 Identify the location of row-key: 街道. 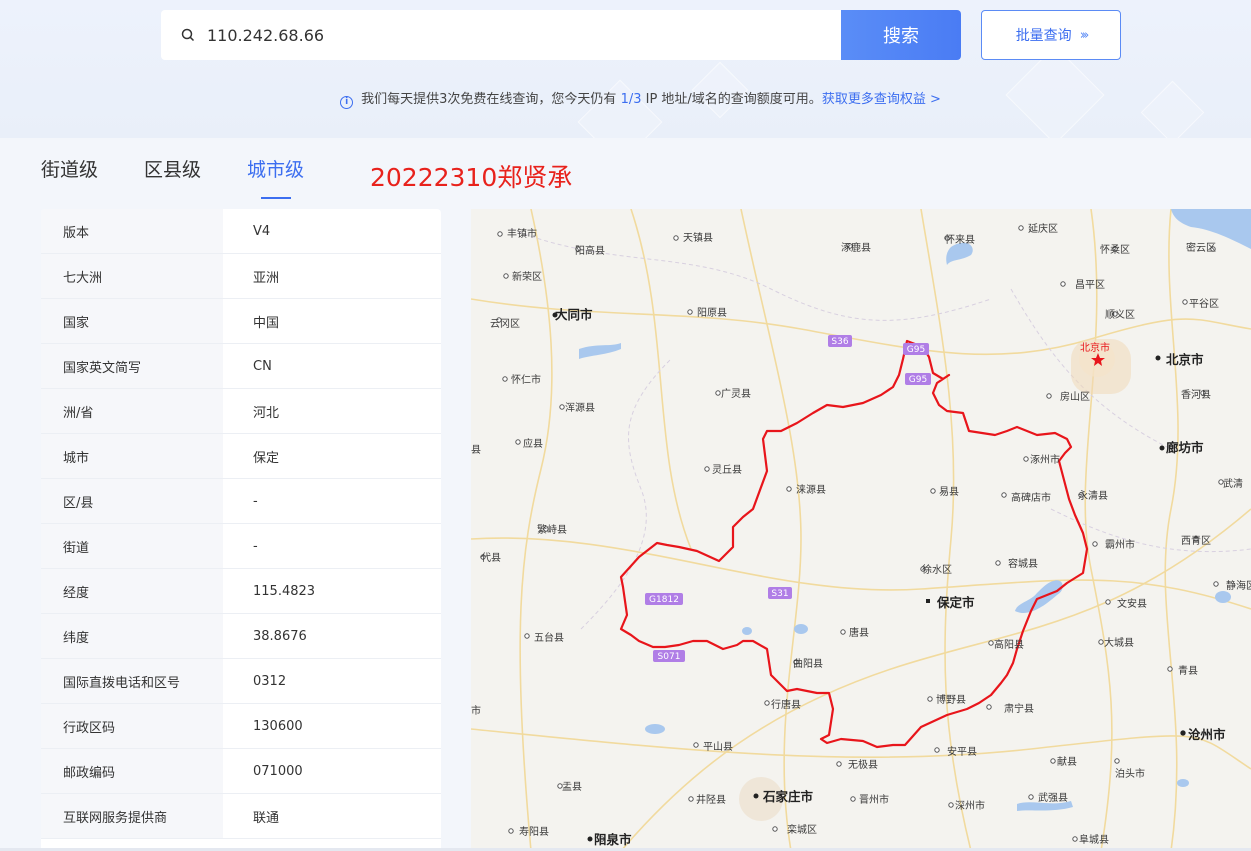
(132, 546).